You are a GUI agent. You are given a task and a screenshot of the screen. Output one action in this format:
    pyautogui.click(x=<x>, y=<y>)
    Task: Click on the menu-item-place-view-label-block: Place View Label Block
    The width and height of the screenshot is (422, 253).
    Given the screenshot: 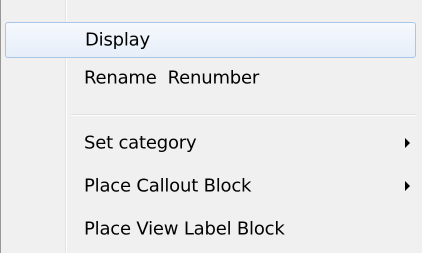 What is the action you would take?
    pyautogui.click(x=210, y=229)
    